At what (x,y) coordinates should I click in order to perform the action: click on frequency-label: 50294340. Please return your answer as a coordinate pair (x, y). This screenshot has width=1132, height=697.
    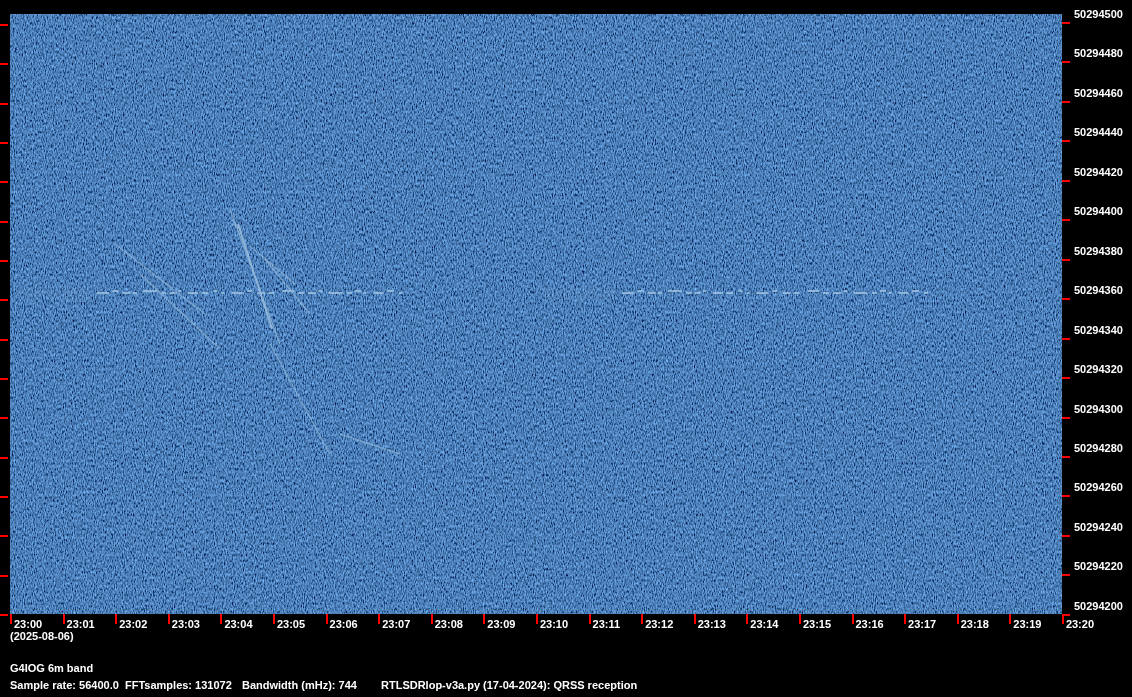
    Looking at the image, I should click on (1098, 329).